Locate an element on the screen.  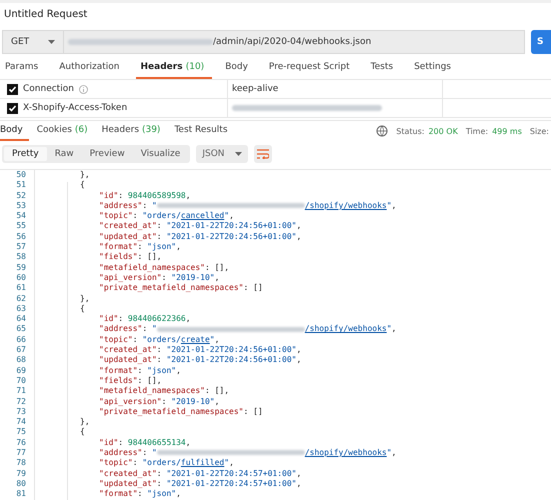
line-number: 77 is located at coordinates (21, 453).